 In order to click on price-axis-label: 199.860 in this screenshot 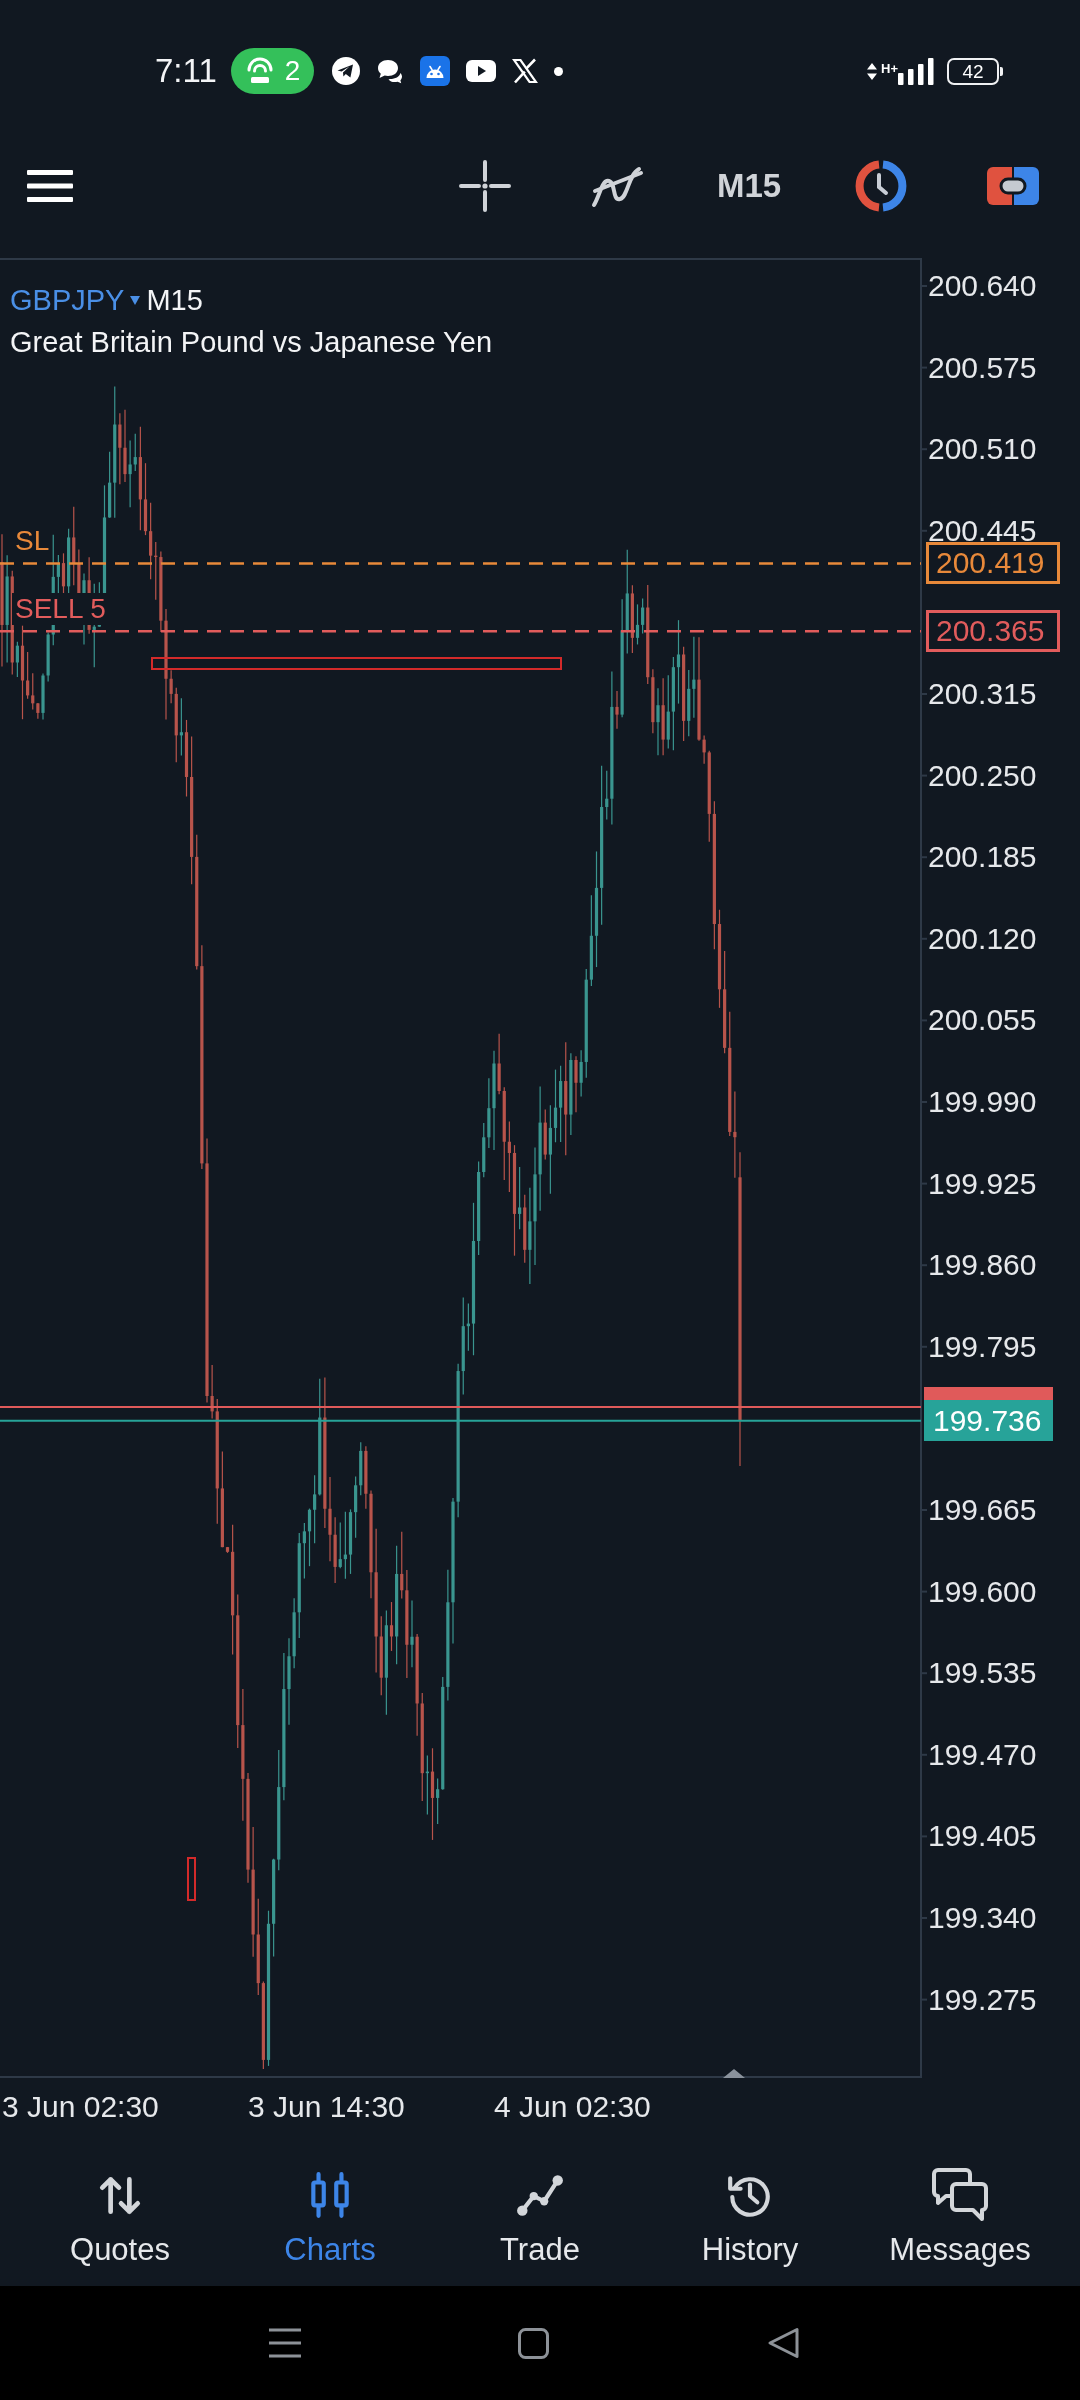, I will do `click(982, 1265)`.